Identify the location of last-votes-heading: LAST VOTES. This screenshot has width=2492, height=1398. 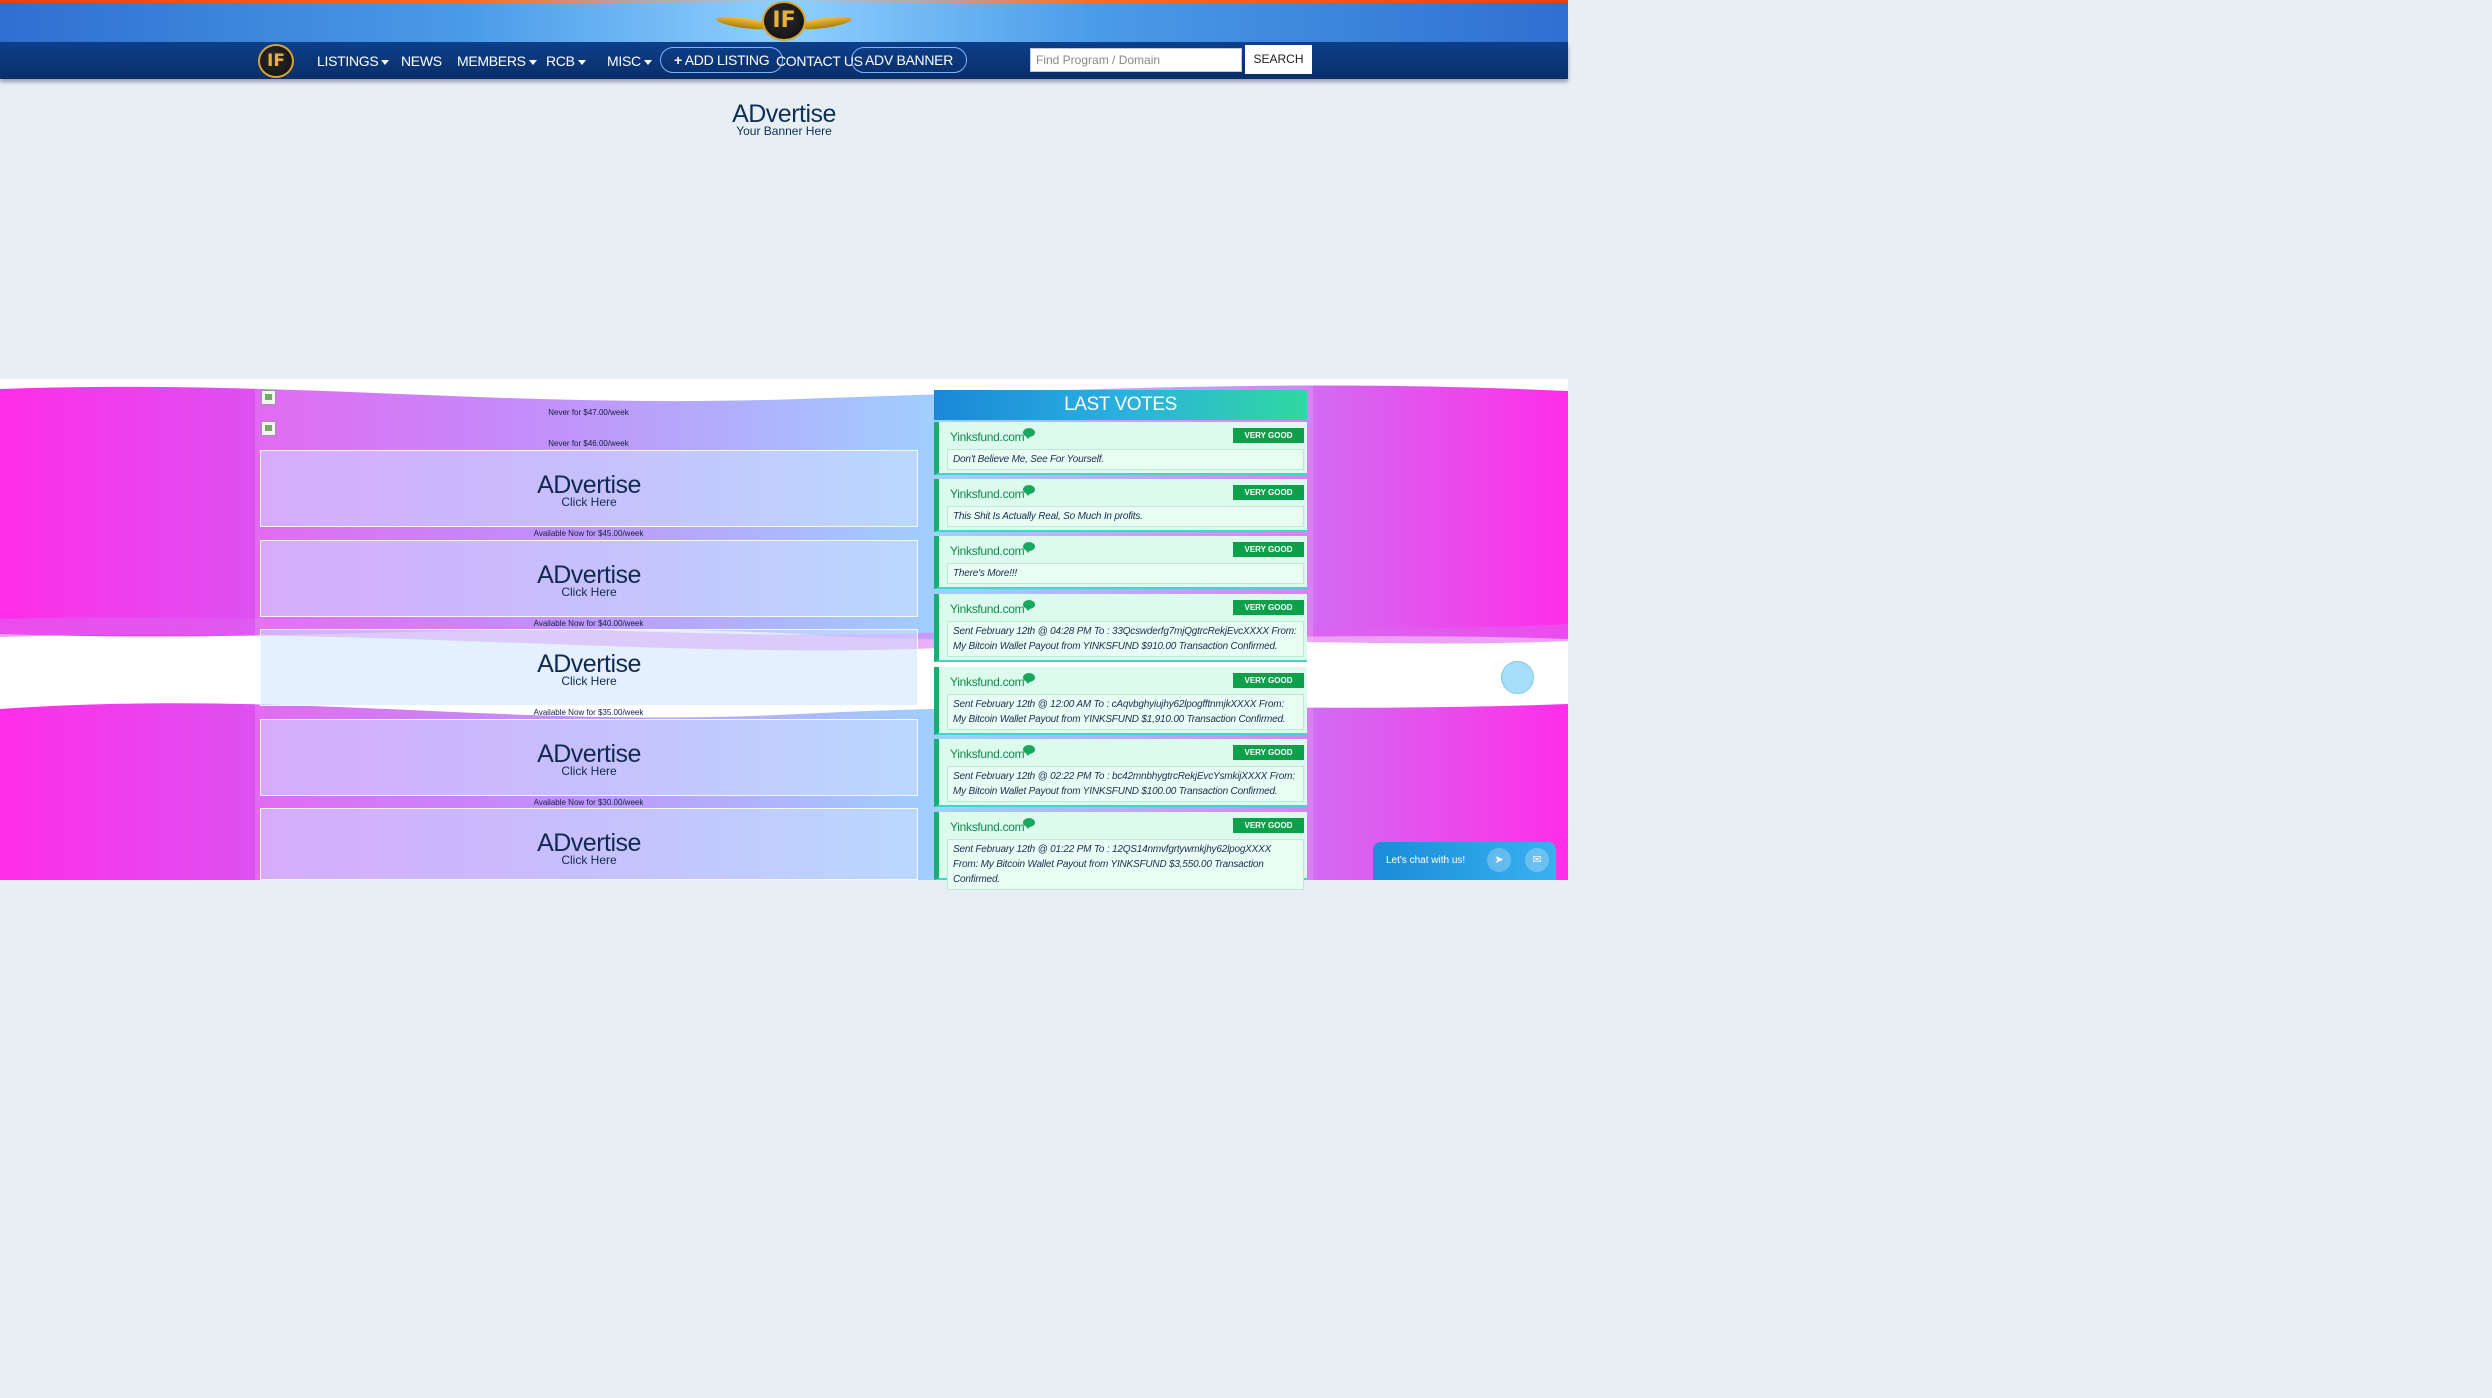
(1120, 405).